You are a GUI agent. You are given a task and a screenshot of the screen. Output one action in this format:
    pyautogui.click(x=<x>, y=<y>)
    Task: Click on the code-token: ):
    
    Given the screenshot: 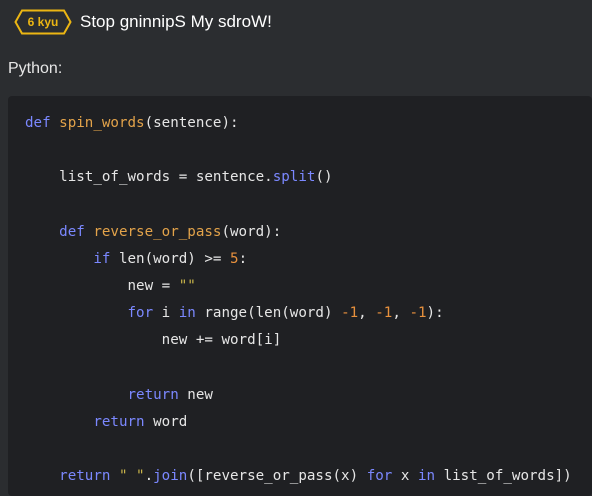 What is the action you would take?
    pyautogui.click(x=435, y=313)
    